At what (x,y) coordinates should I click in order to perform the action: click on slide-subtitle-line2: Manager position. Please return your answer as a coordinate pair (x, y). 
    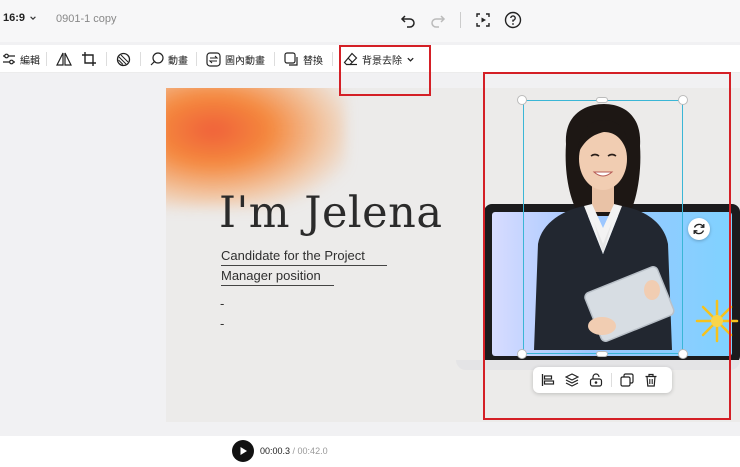
    Looking at the image, I should click on (277, 277).